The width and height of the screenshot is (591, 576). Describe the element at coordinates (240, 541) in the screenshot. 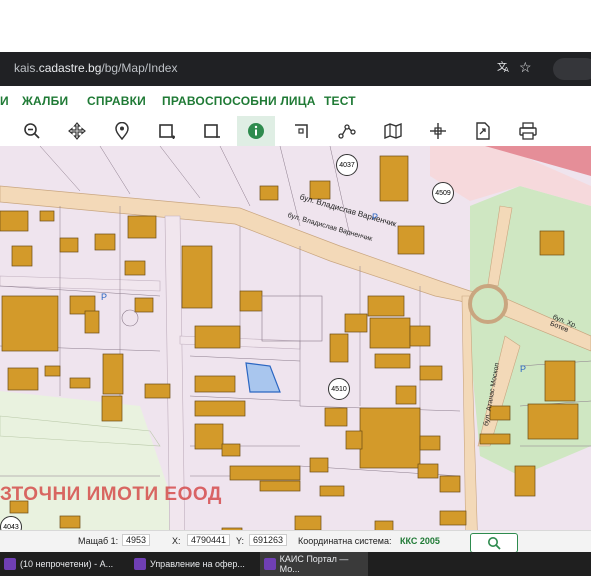

I see `y-label: Y:` at that location.